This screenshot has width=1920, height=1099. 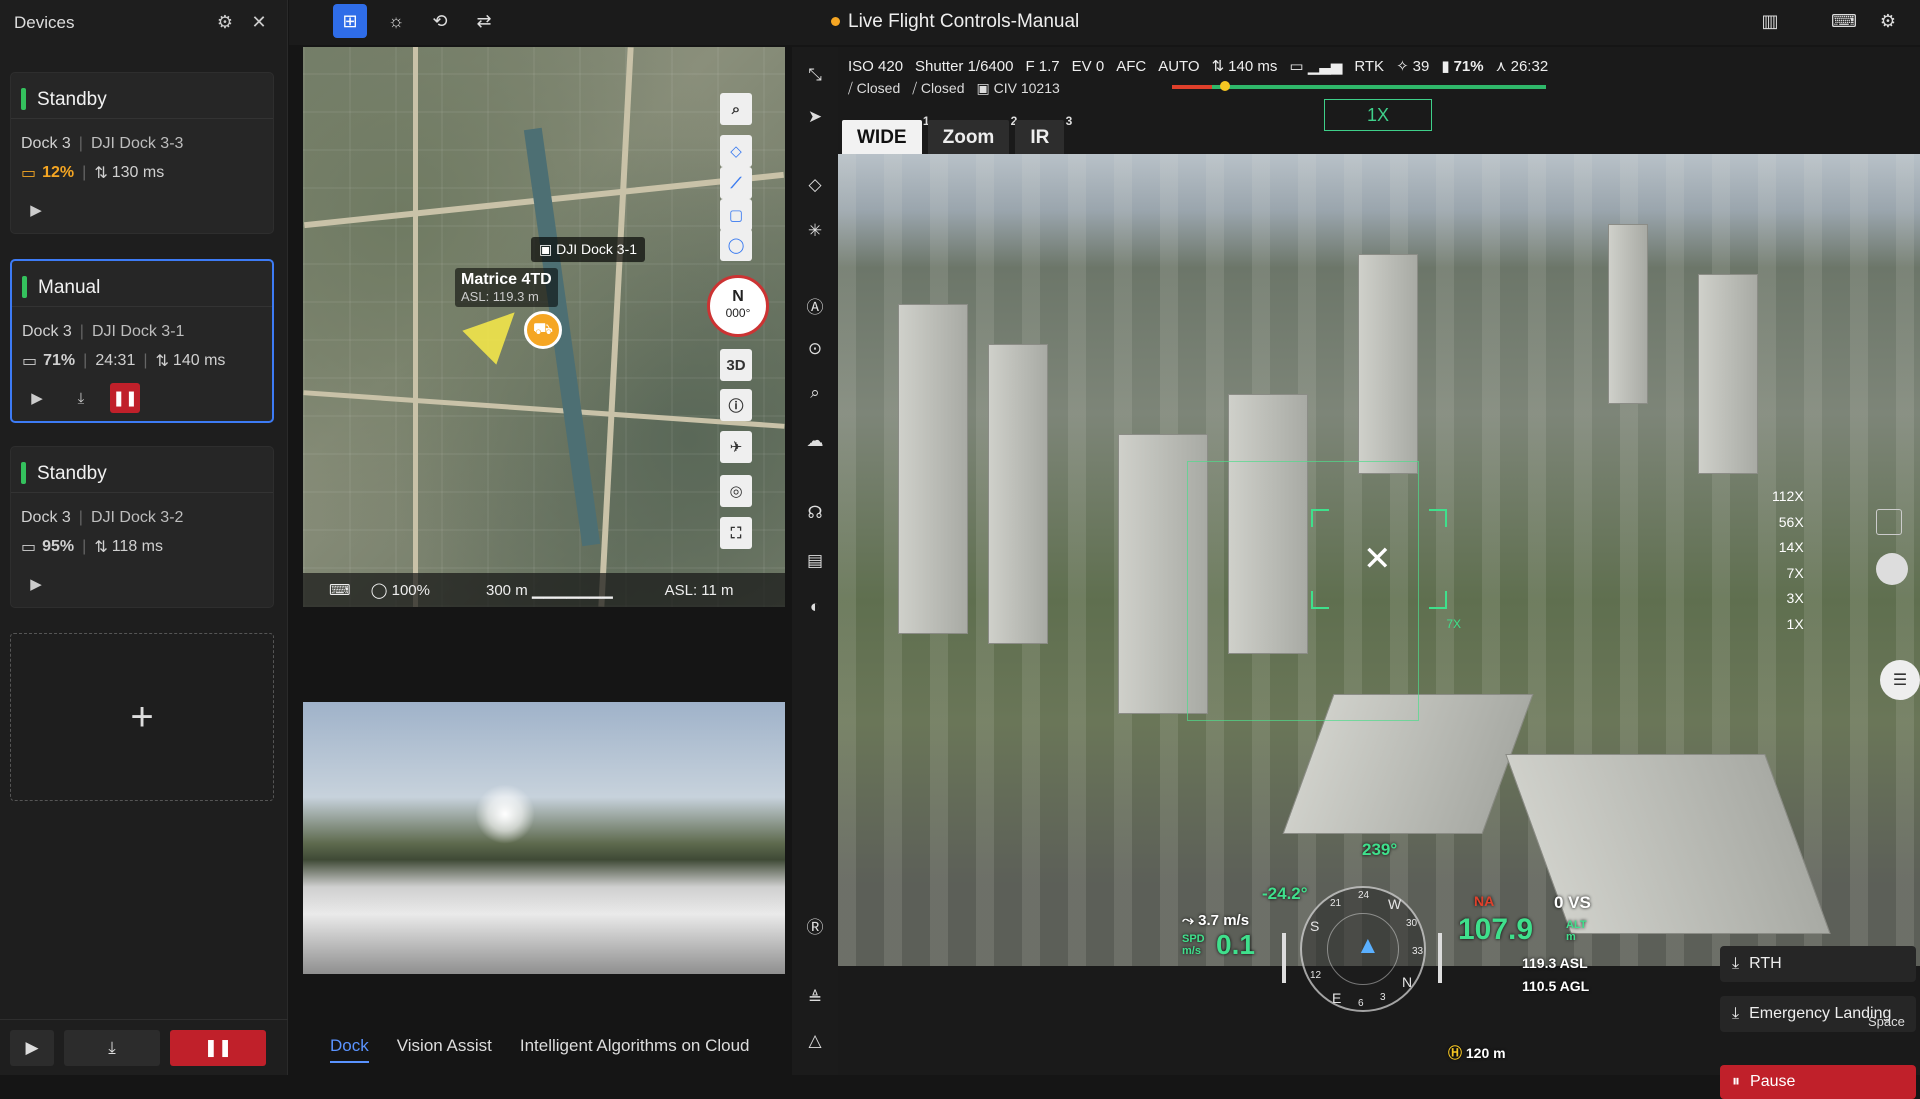 I want to click on layout-icon: ▥, so click(x=1770, y=21).